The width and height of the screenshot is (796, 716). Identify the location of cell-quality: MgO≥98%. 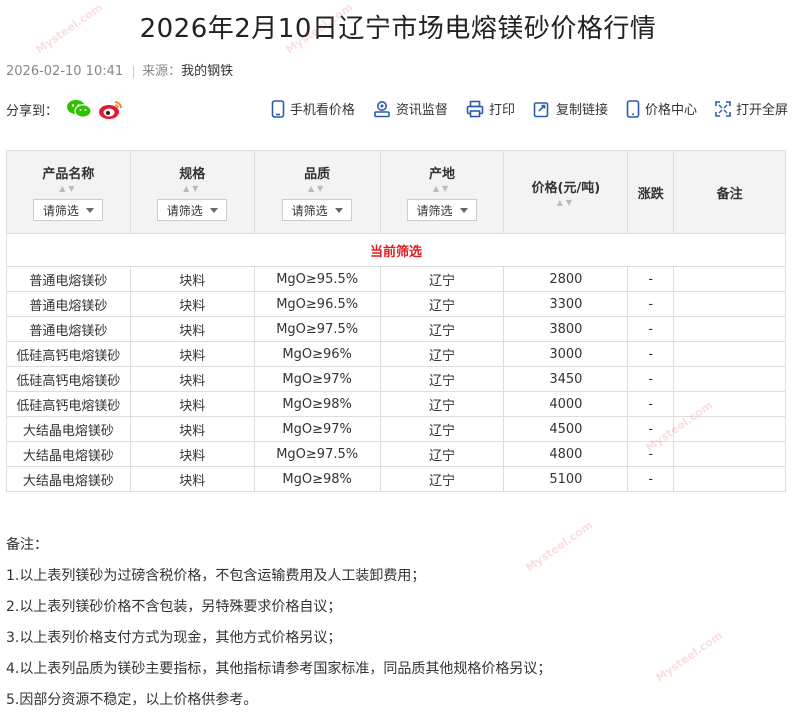
(317, 404).